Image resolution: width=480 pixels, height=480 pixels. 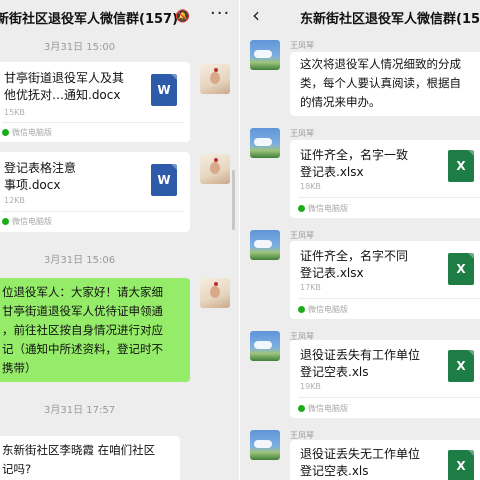 I want to click on file-size: 19KB, so click(x=310, y=386).